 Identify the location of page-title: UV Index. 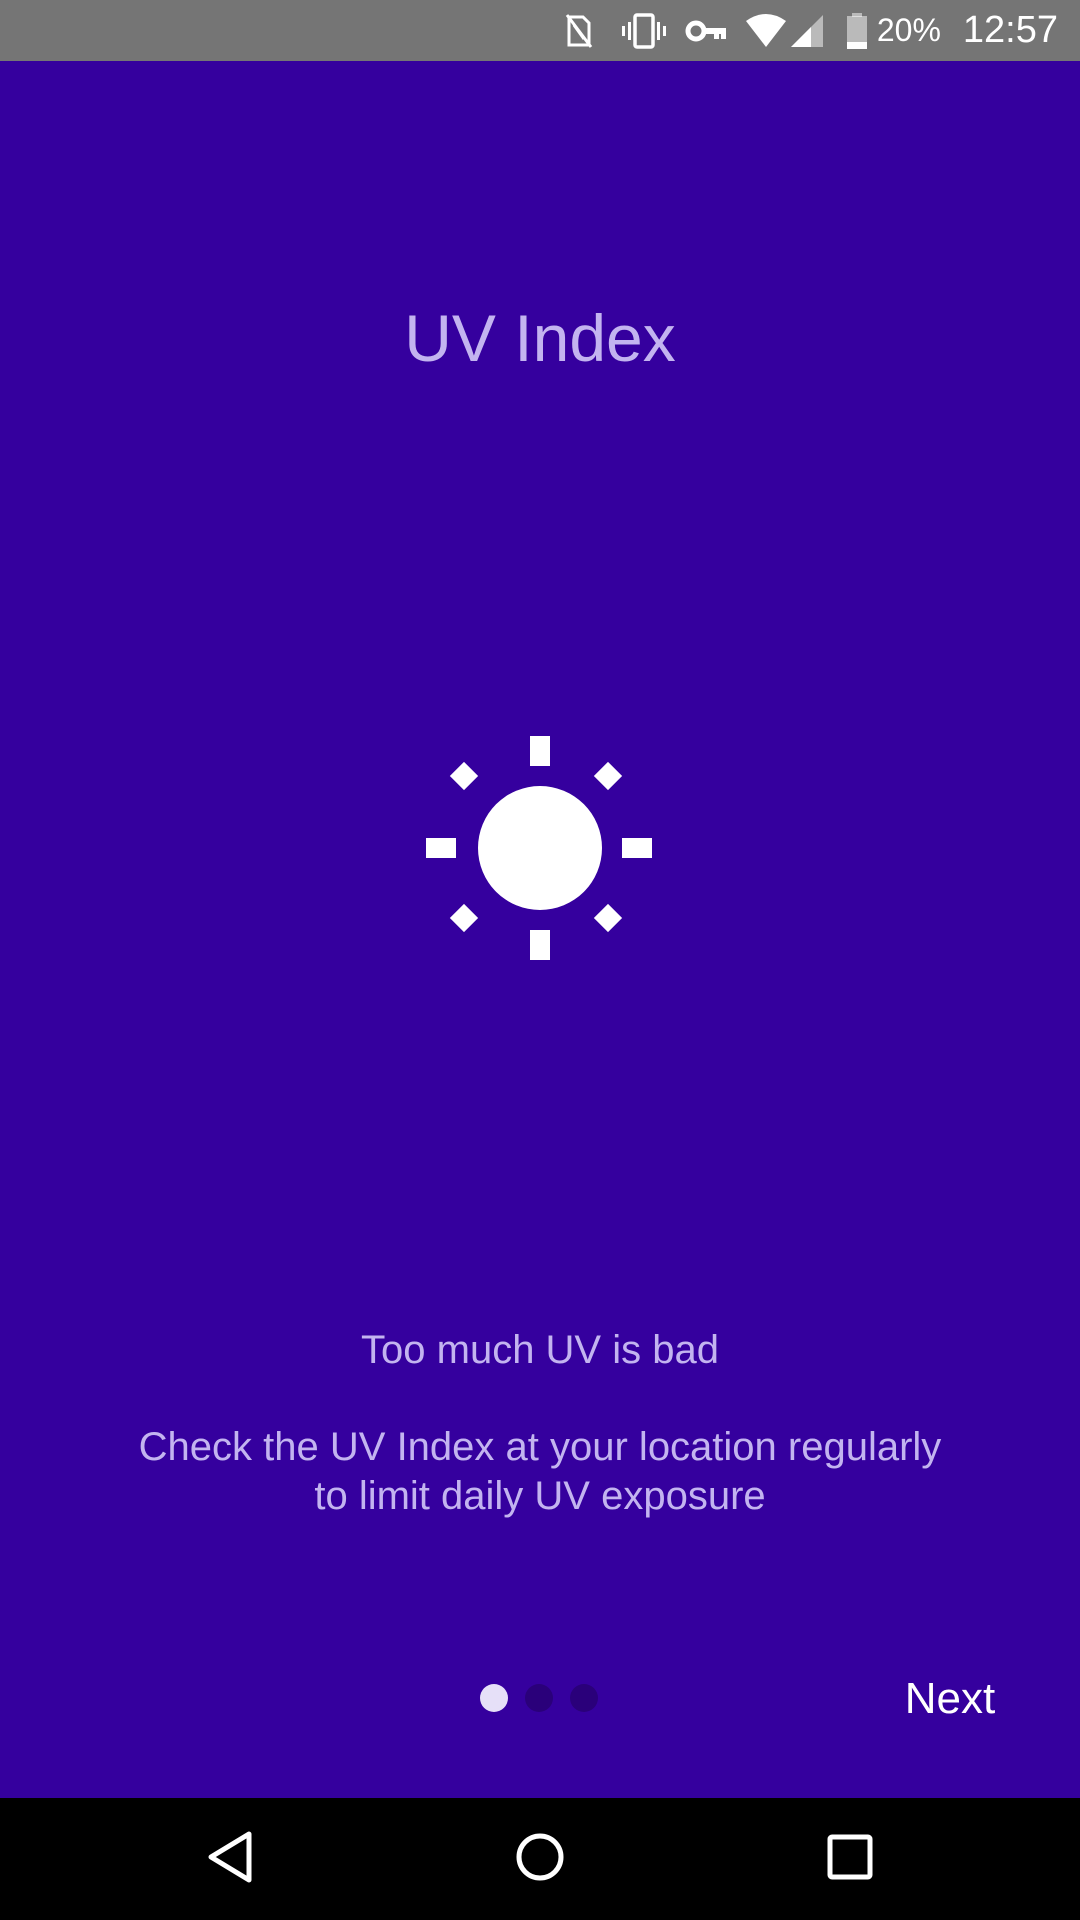
(540, 338).